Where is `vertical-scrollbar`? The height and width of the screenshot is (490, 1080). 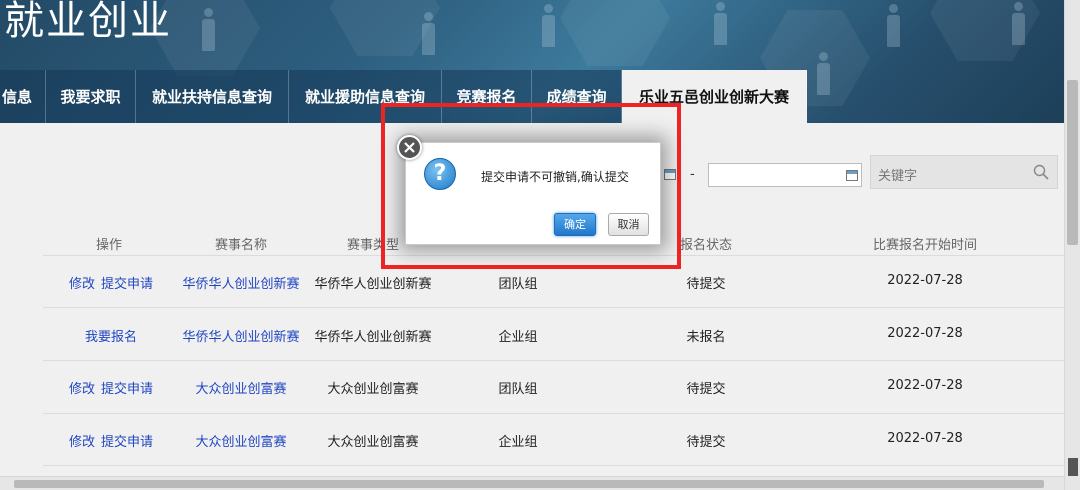
vertical-scrollbar is located at coordinates (1072, 245).